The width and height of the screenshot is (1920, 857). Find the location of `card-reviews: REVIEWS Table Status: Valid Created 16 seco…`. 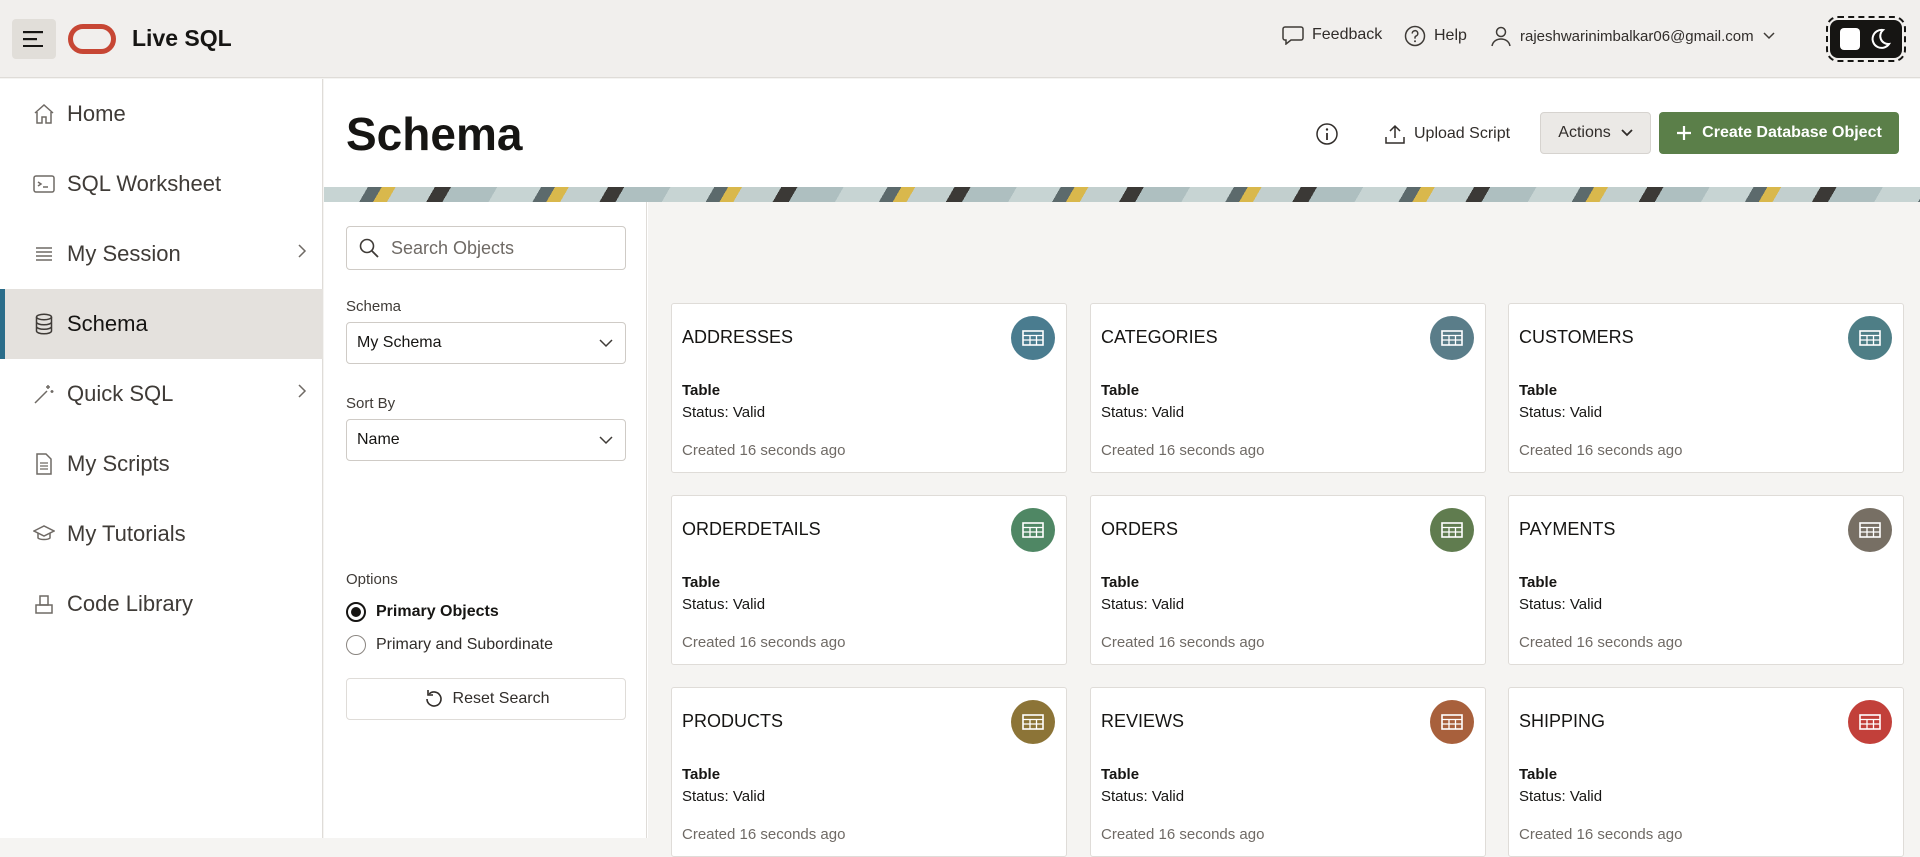

card-reviews: REVIEWS Table Status: Valid Created 16 seco… is located at coordinates (1288, 772).